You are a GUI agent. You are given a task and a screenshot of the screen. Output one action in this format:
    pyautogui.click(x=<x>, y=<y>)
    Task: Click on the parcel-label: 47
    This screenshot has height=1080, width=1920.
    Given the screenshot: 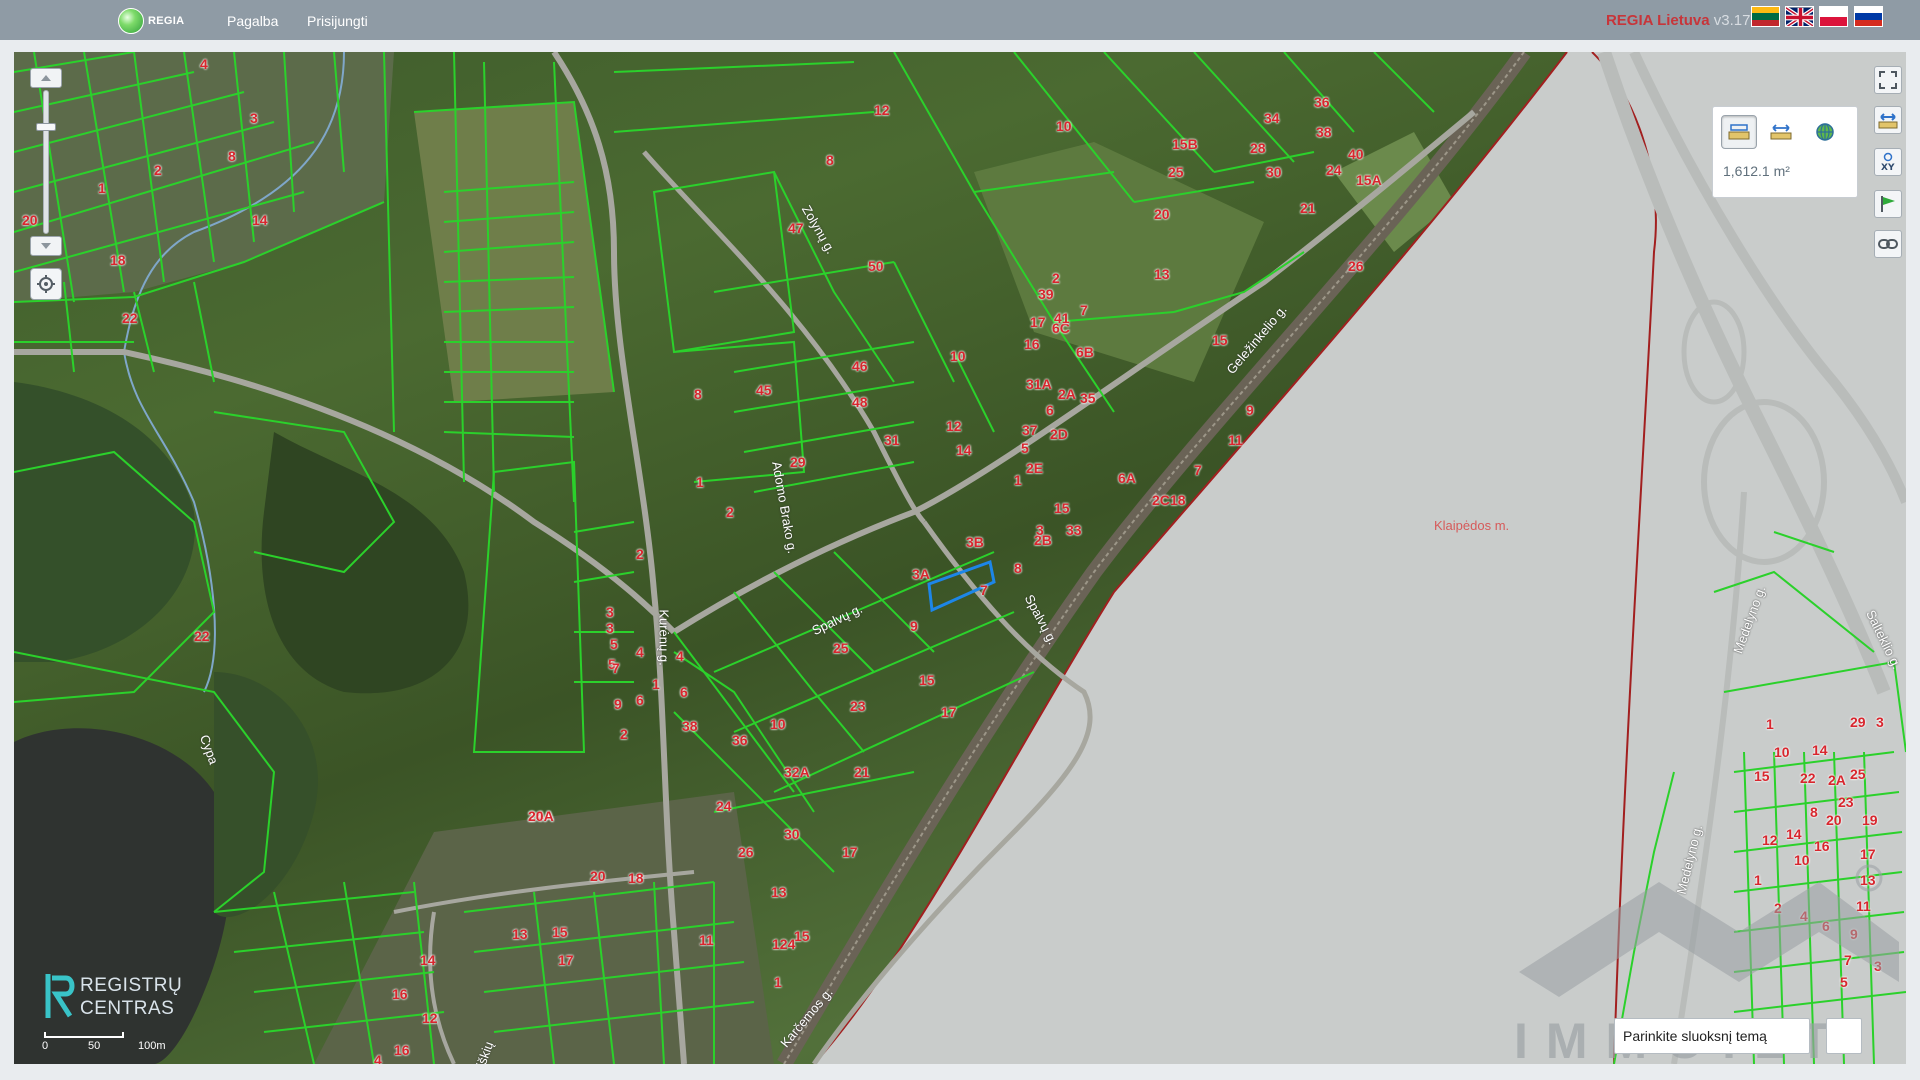 What is the action you would take?
    pyautogui.click(x=796, y=228)
    